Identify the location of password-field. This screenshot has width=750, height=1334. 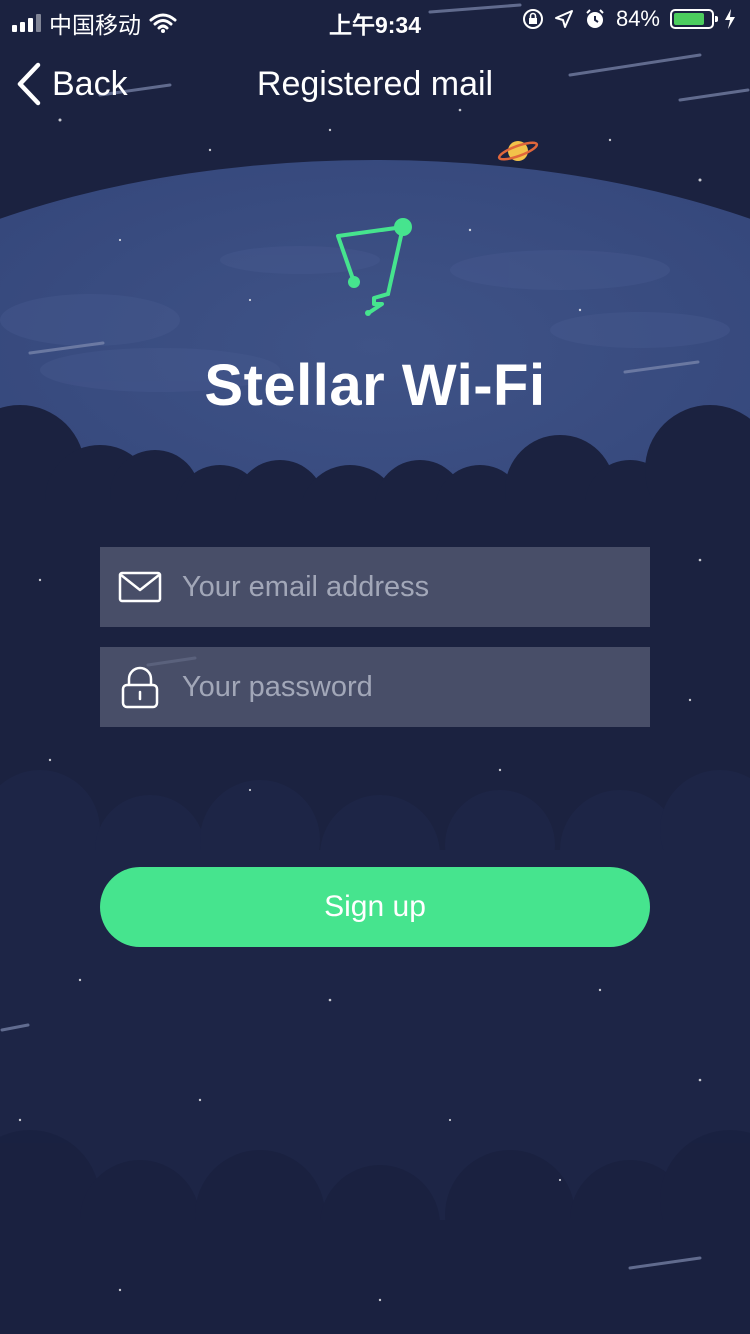
(375, 687).